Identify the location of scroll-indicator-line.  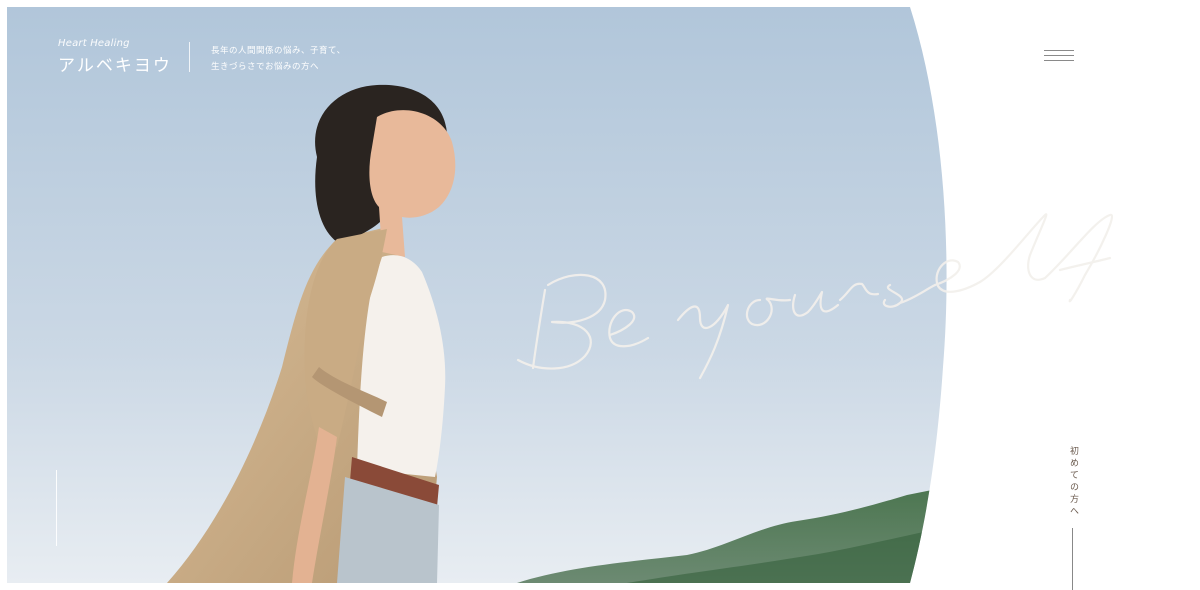
(56, 508).